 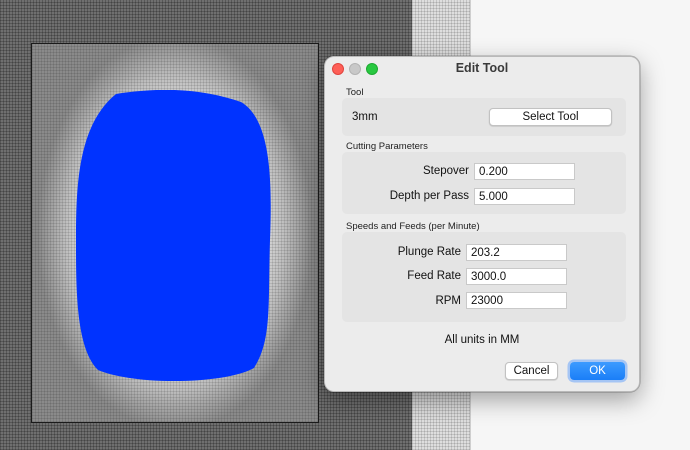 I want to click on units-note: All units in MM, so click(x=482, y=340).